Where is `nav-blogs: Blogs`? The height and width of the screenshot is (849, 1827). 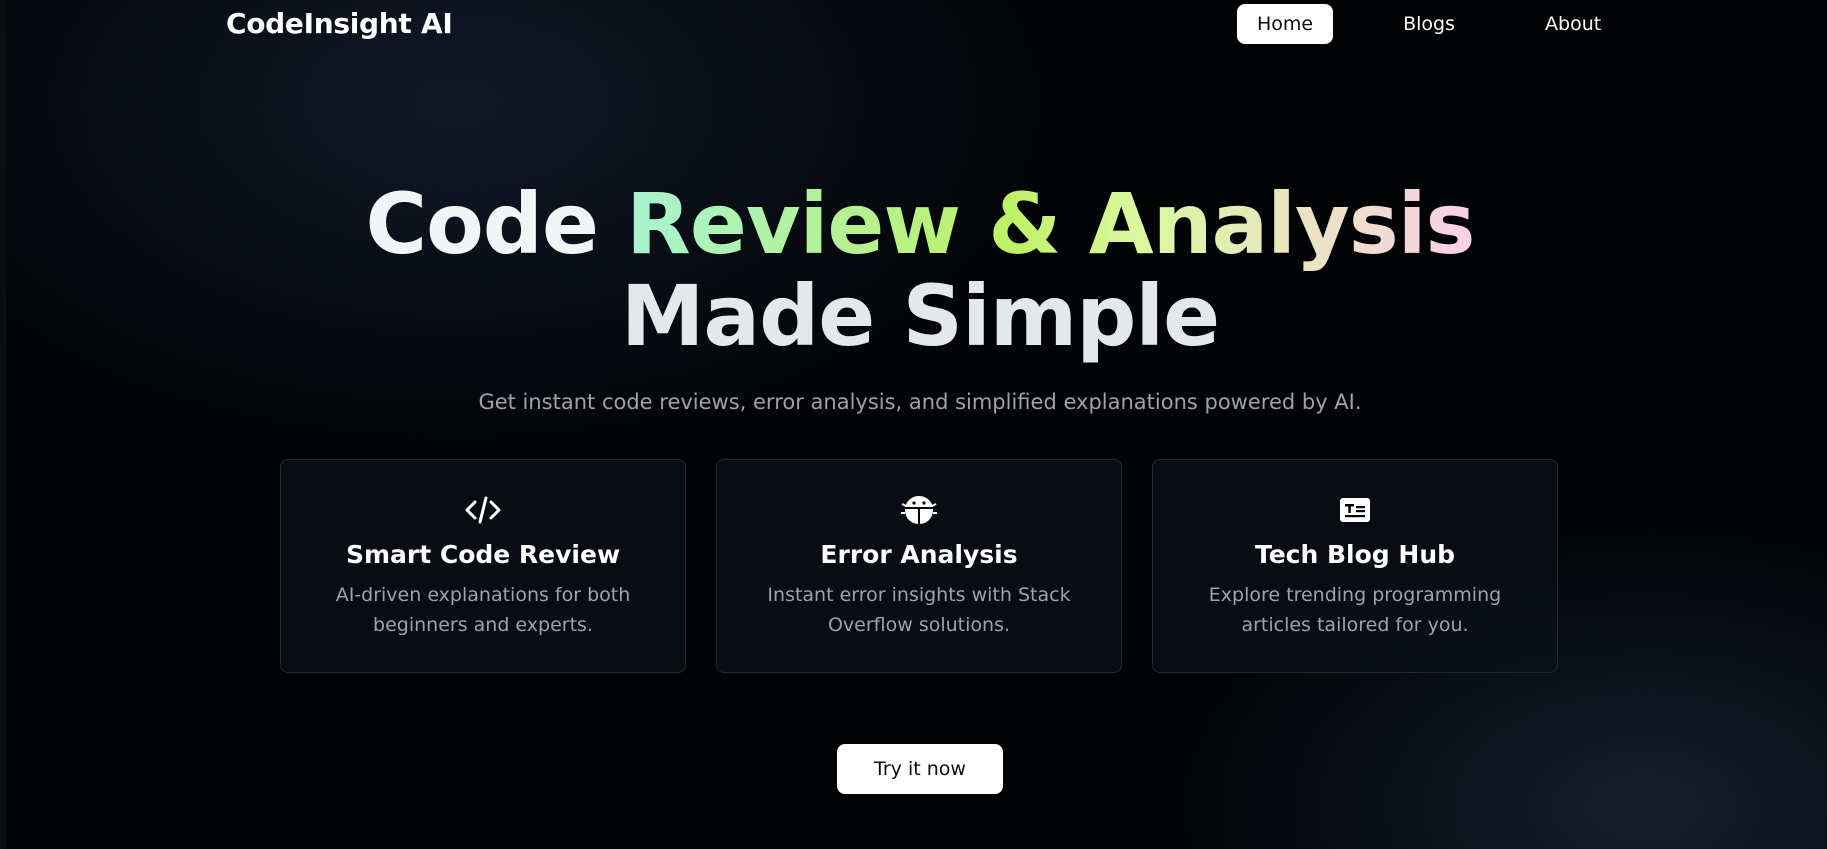
nav-blogs: Blogs is located at coordinates (1429, 24).